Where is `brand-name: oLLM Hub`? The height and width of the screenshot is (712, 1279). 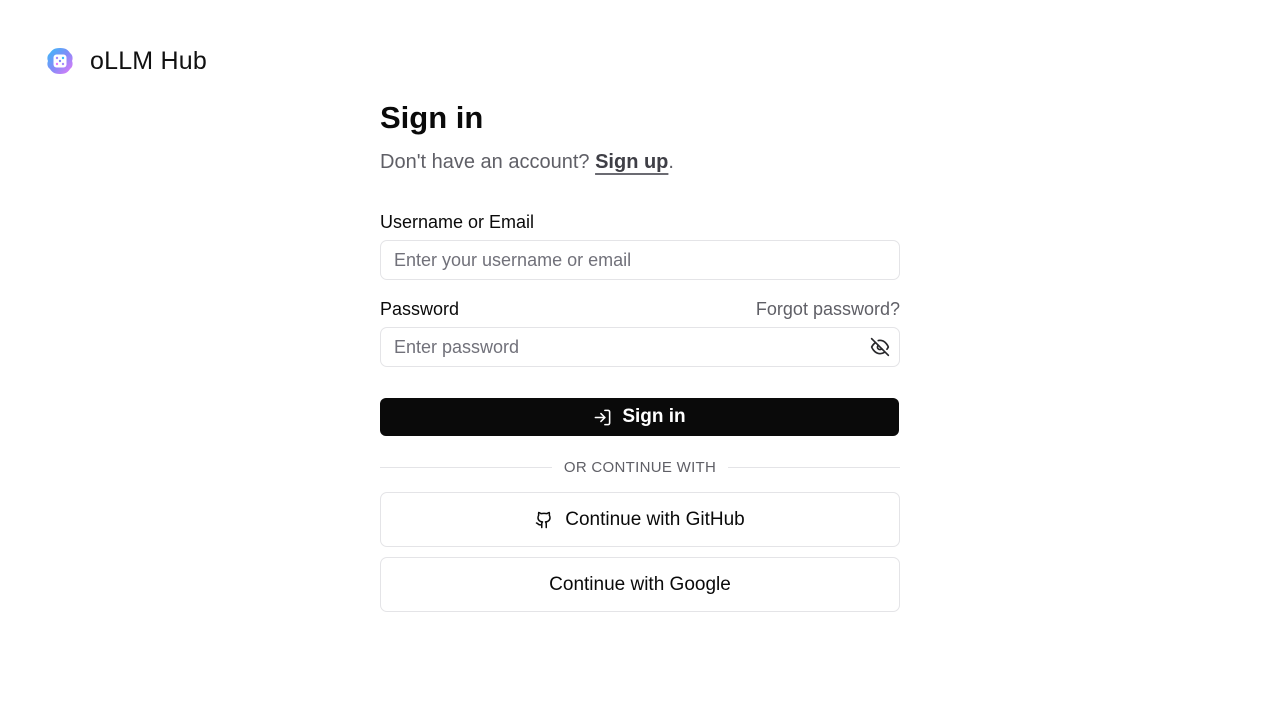
brand-name: oLLM Hub is located at coordinates (148, 60).